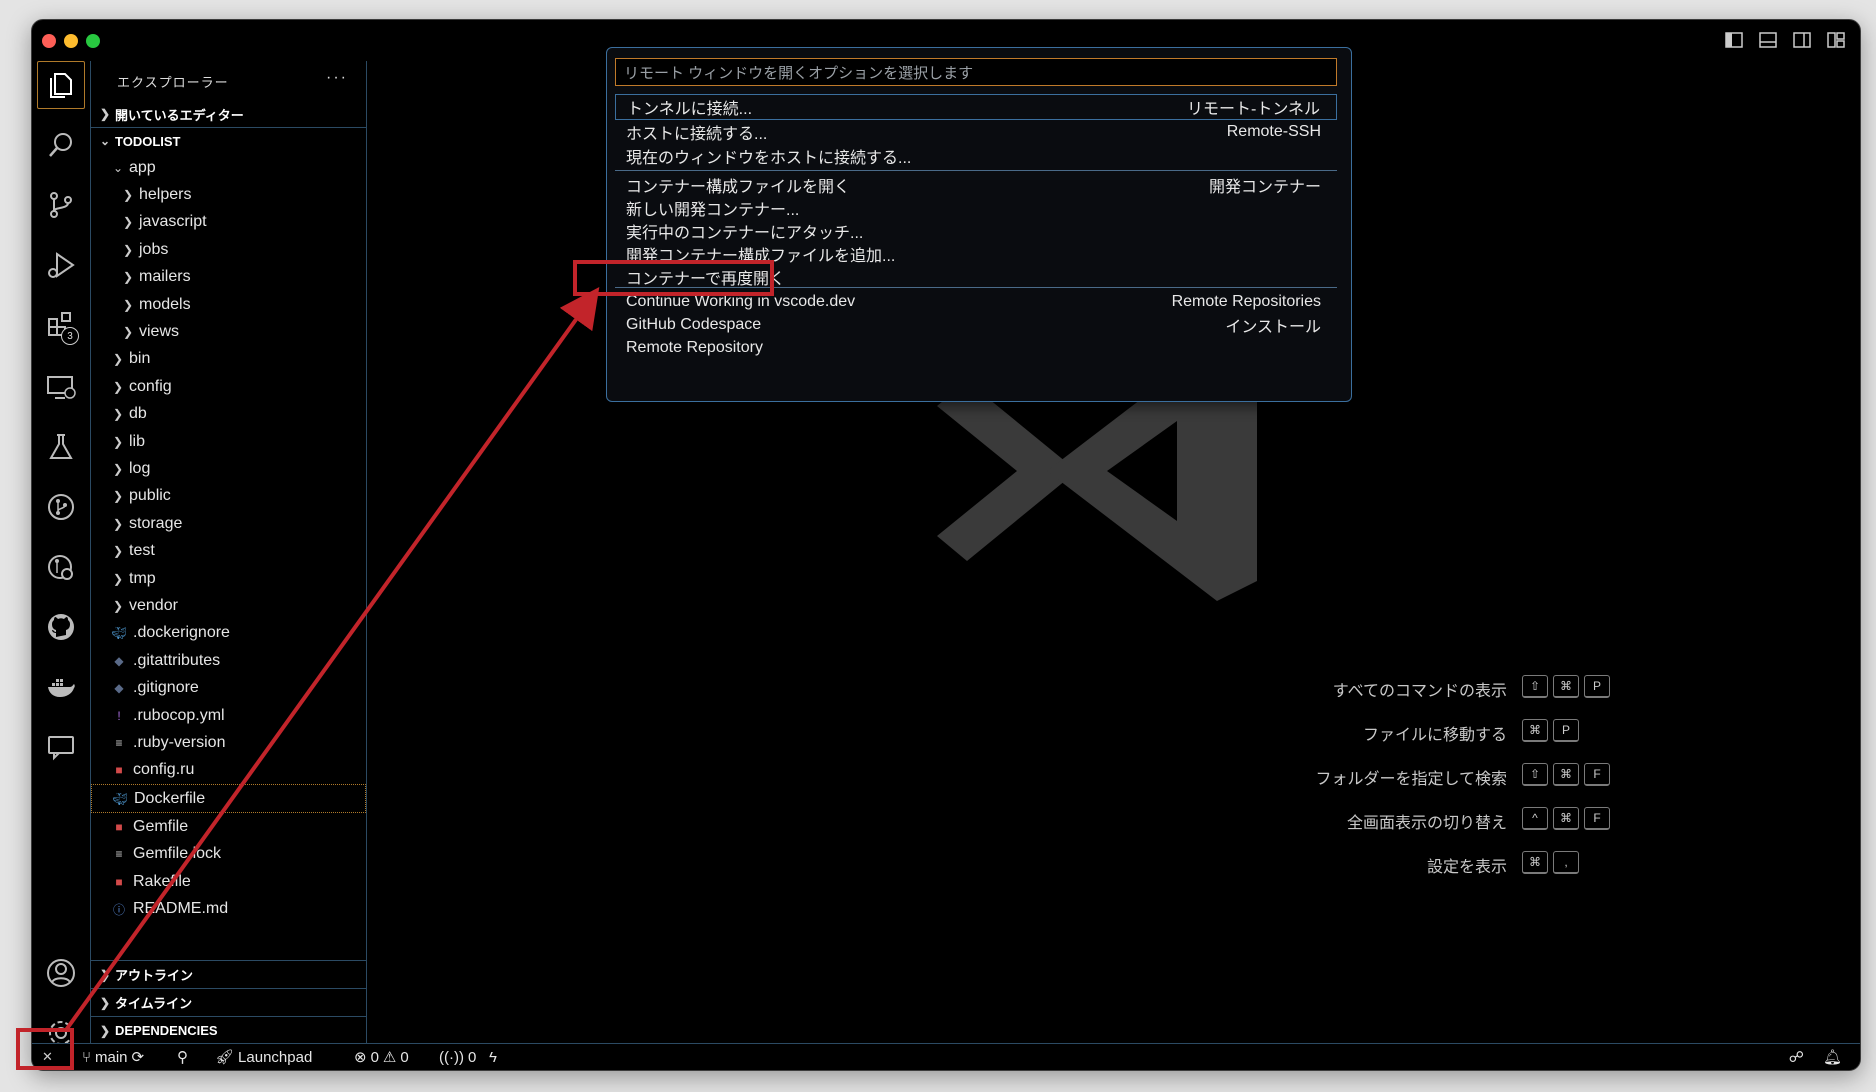 The image size is (1876, 1092). Describe the element at coordinates (1796, 1057) in the screenshot. I see `copilot-status: ☍` at that location.